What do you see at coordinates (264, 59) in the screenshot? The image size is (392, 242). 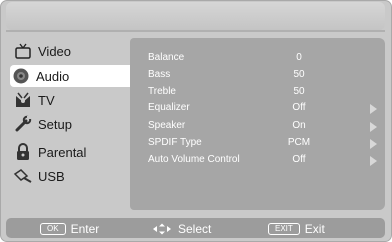 I see `setting-row-balance: Balance 0` at bounding box center [264, 59].